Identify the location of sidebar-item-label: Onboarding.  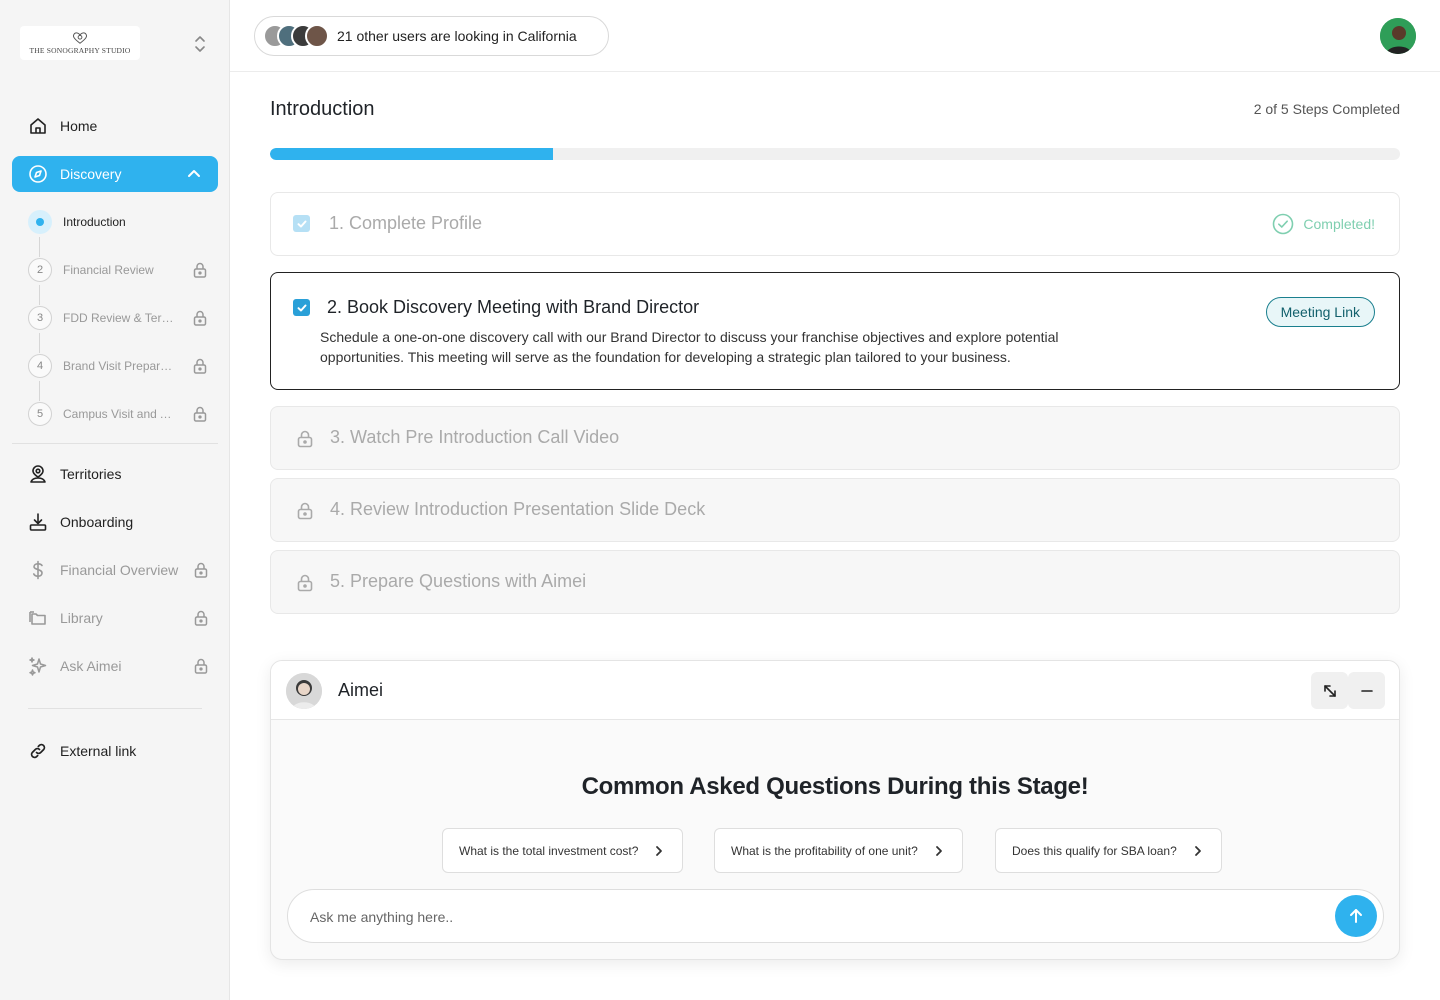
(97, 522).